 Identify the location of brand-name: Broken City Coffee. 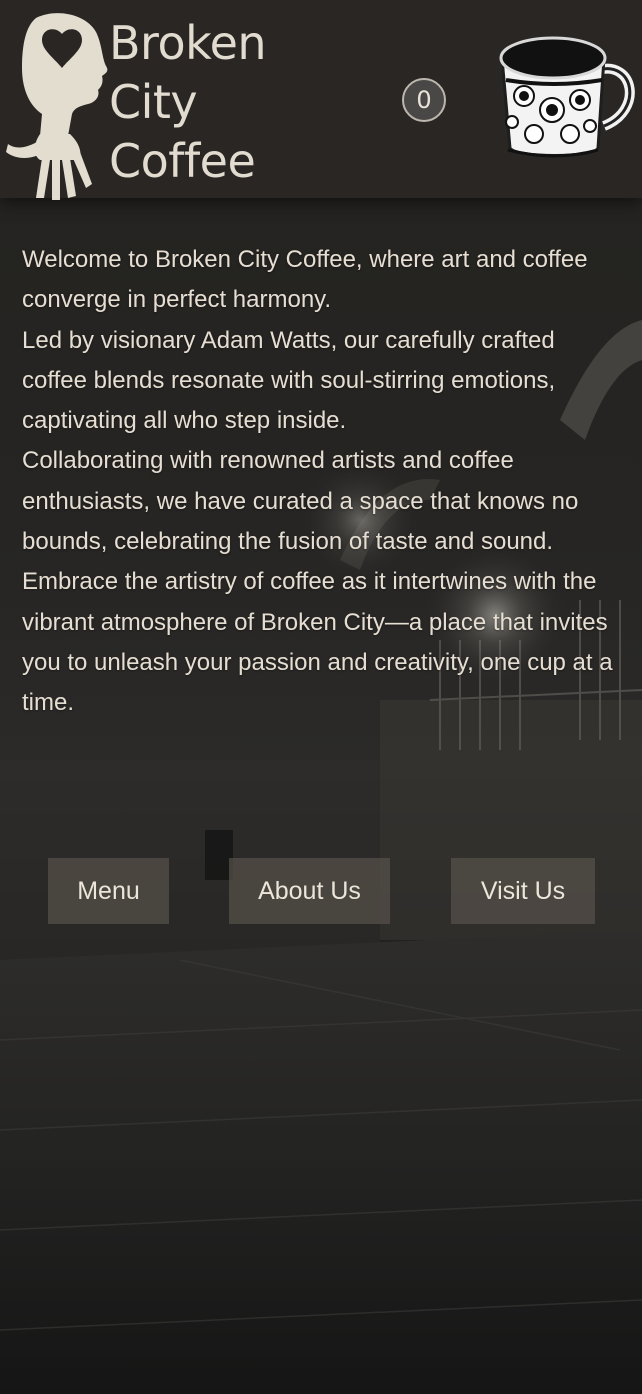
(188, 102).